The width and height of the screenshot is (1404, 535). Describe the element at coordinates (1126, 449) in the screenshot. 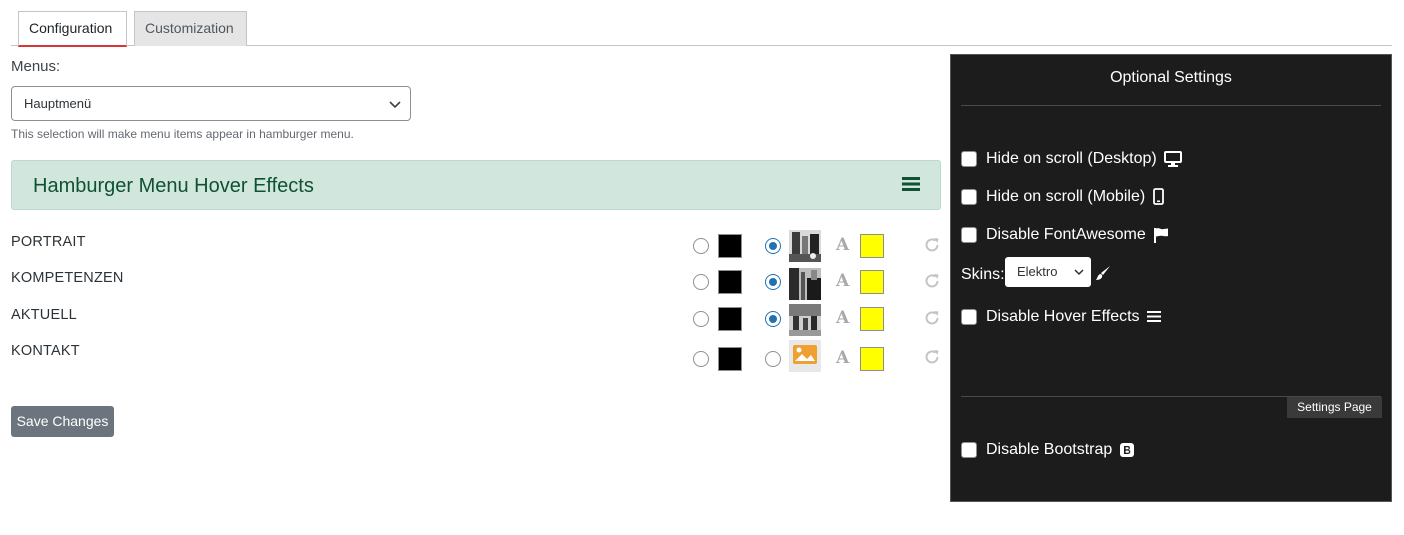

I see `bootstrap-icon` at that location.